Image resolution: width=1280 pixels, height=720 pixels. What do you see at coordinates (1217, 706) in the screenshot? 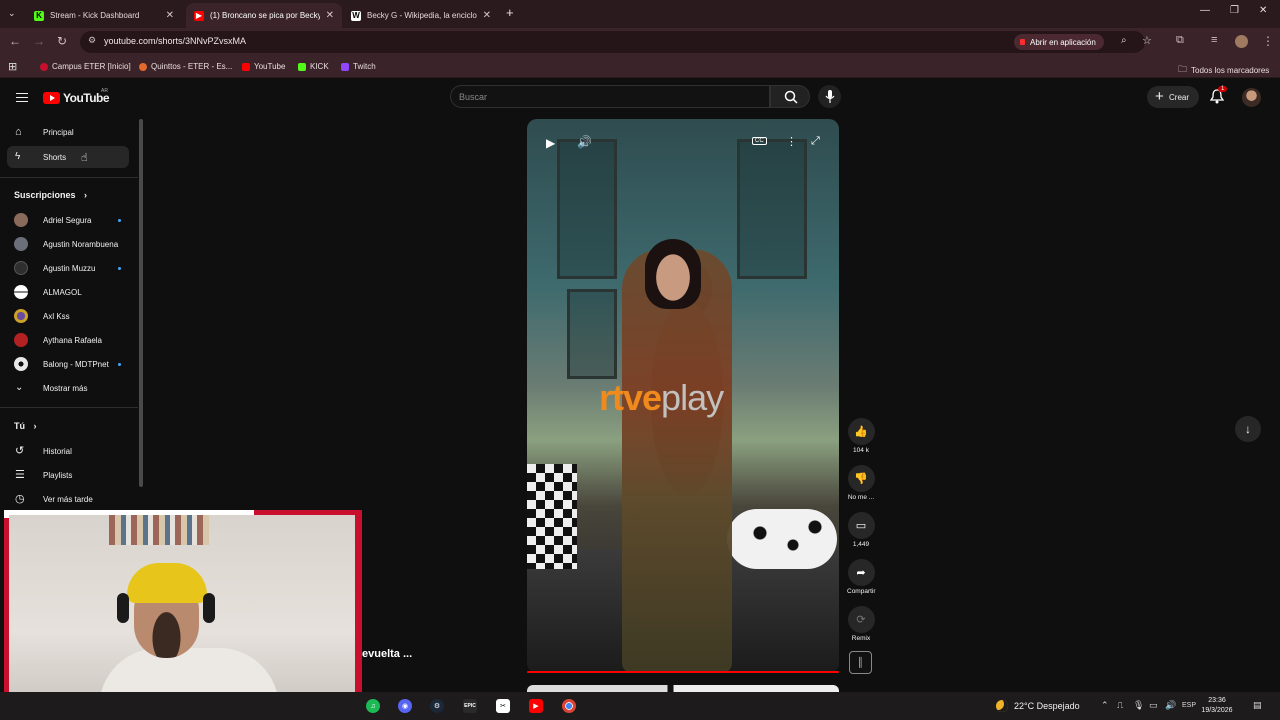
I see `system-clock: 23:36 19/3/2026` at bounding box center [1217, 706].